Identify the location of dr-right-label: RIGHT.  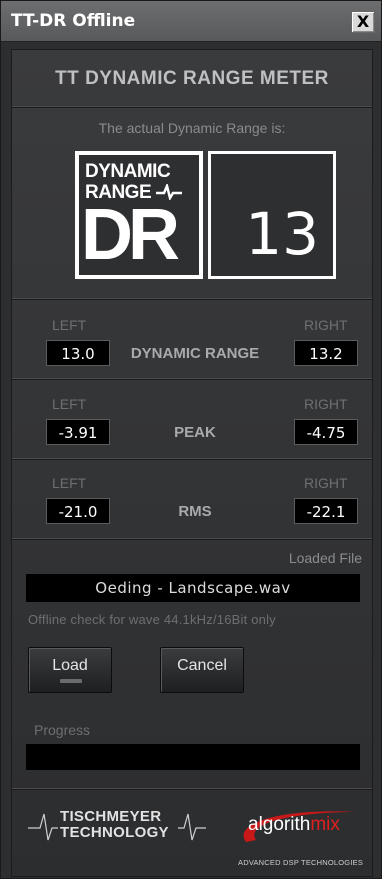
(326, 325).